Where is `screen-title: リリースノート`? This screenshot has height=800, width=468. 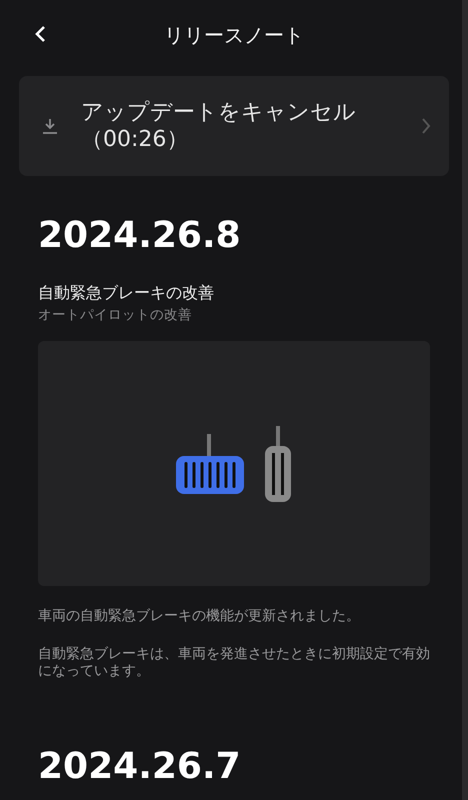 screen-title: リリースノート is located at coordinates (234, 35).